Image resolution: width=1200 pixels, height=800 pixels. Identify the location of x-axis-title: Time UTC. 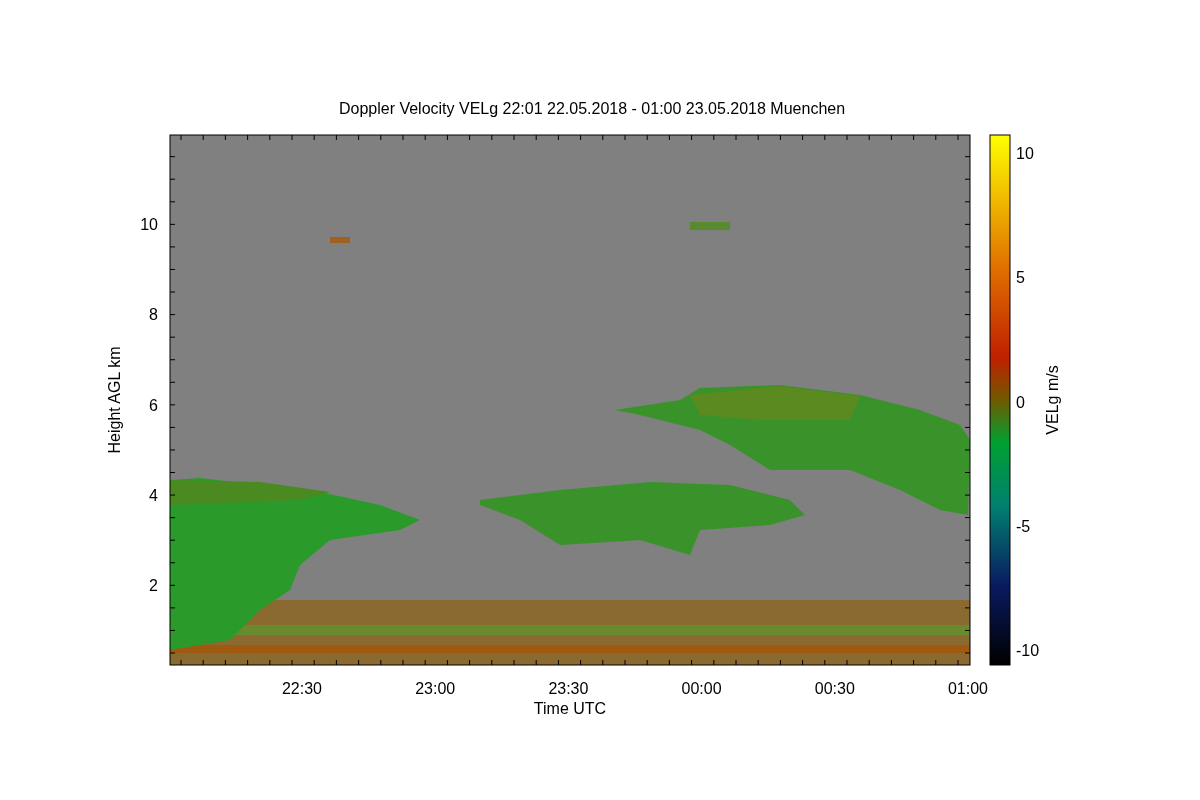
(570, 708).